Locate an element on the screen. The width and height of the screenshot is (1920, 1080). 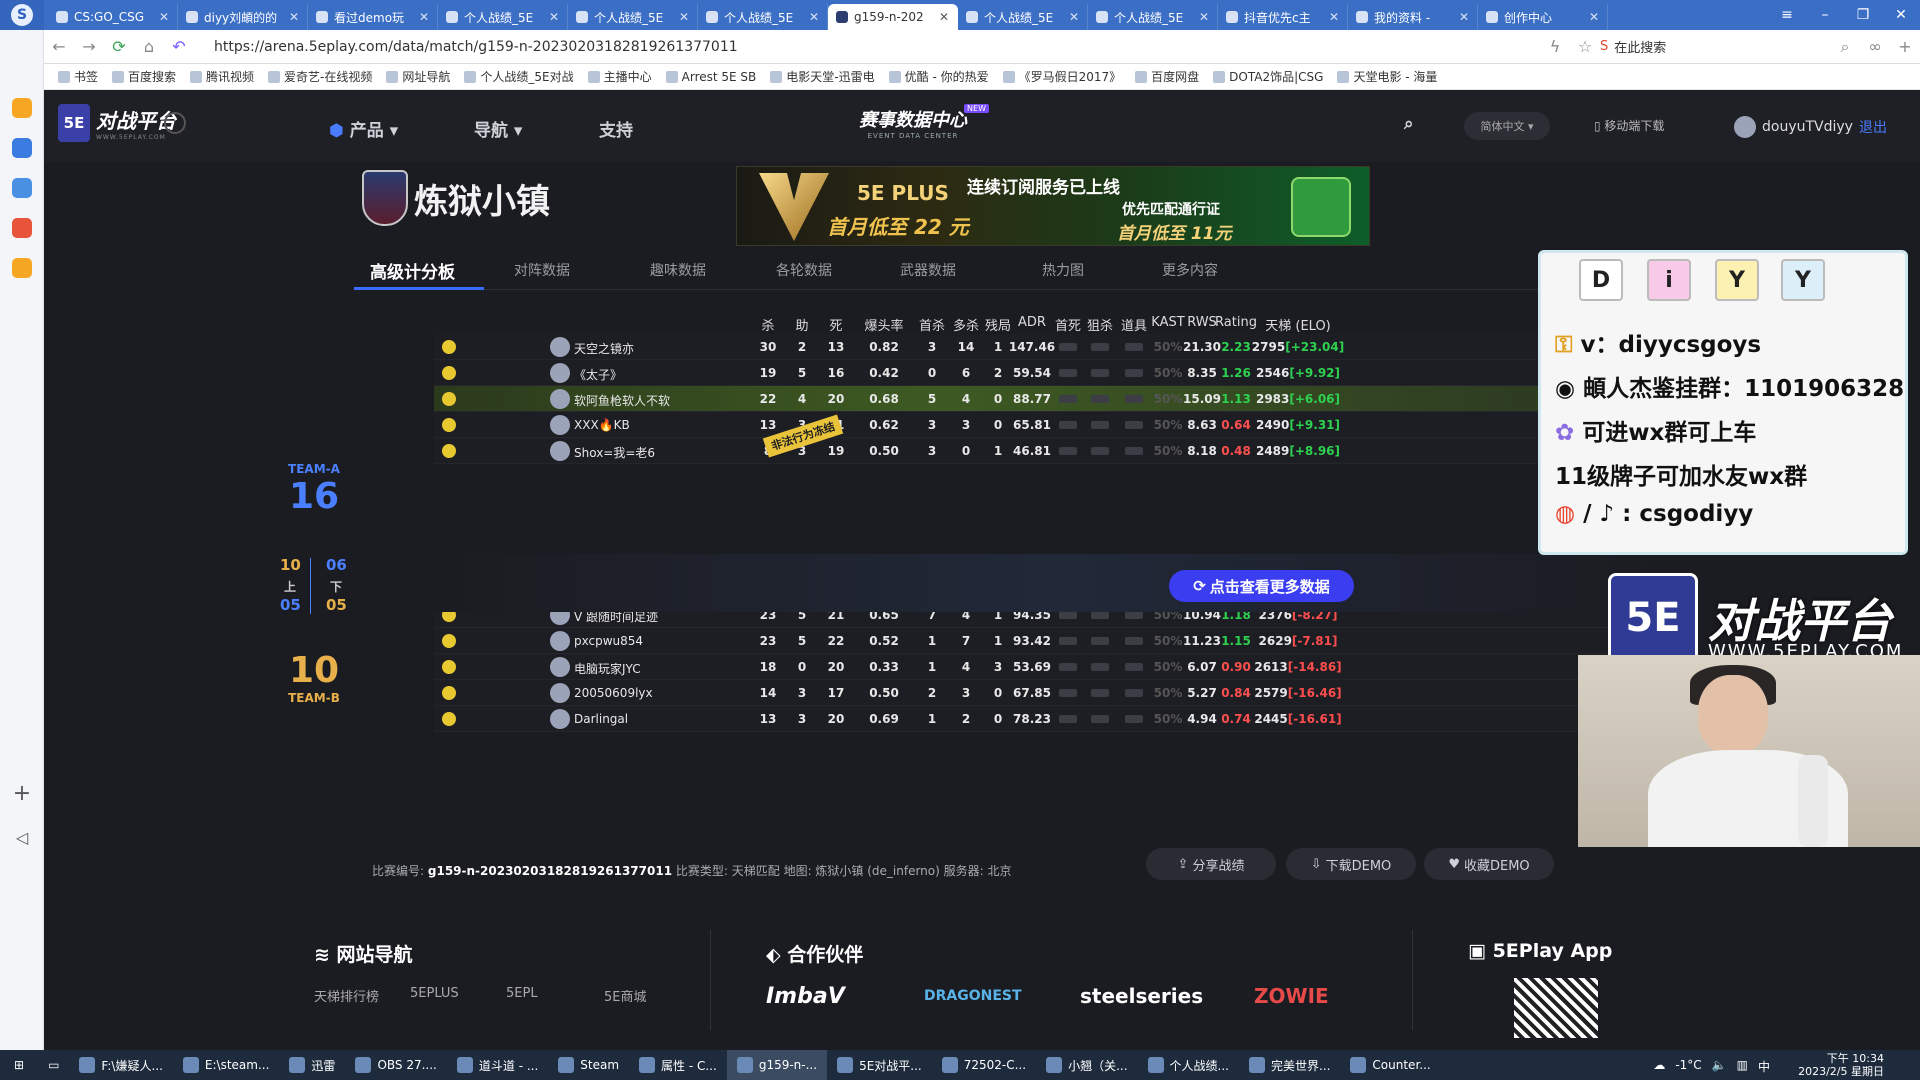
search-box: S 在此搜索 is located at coordinates (1715, 46).